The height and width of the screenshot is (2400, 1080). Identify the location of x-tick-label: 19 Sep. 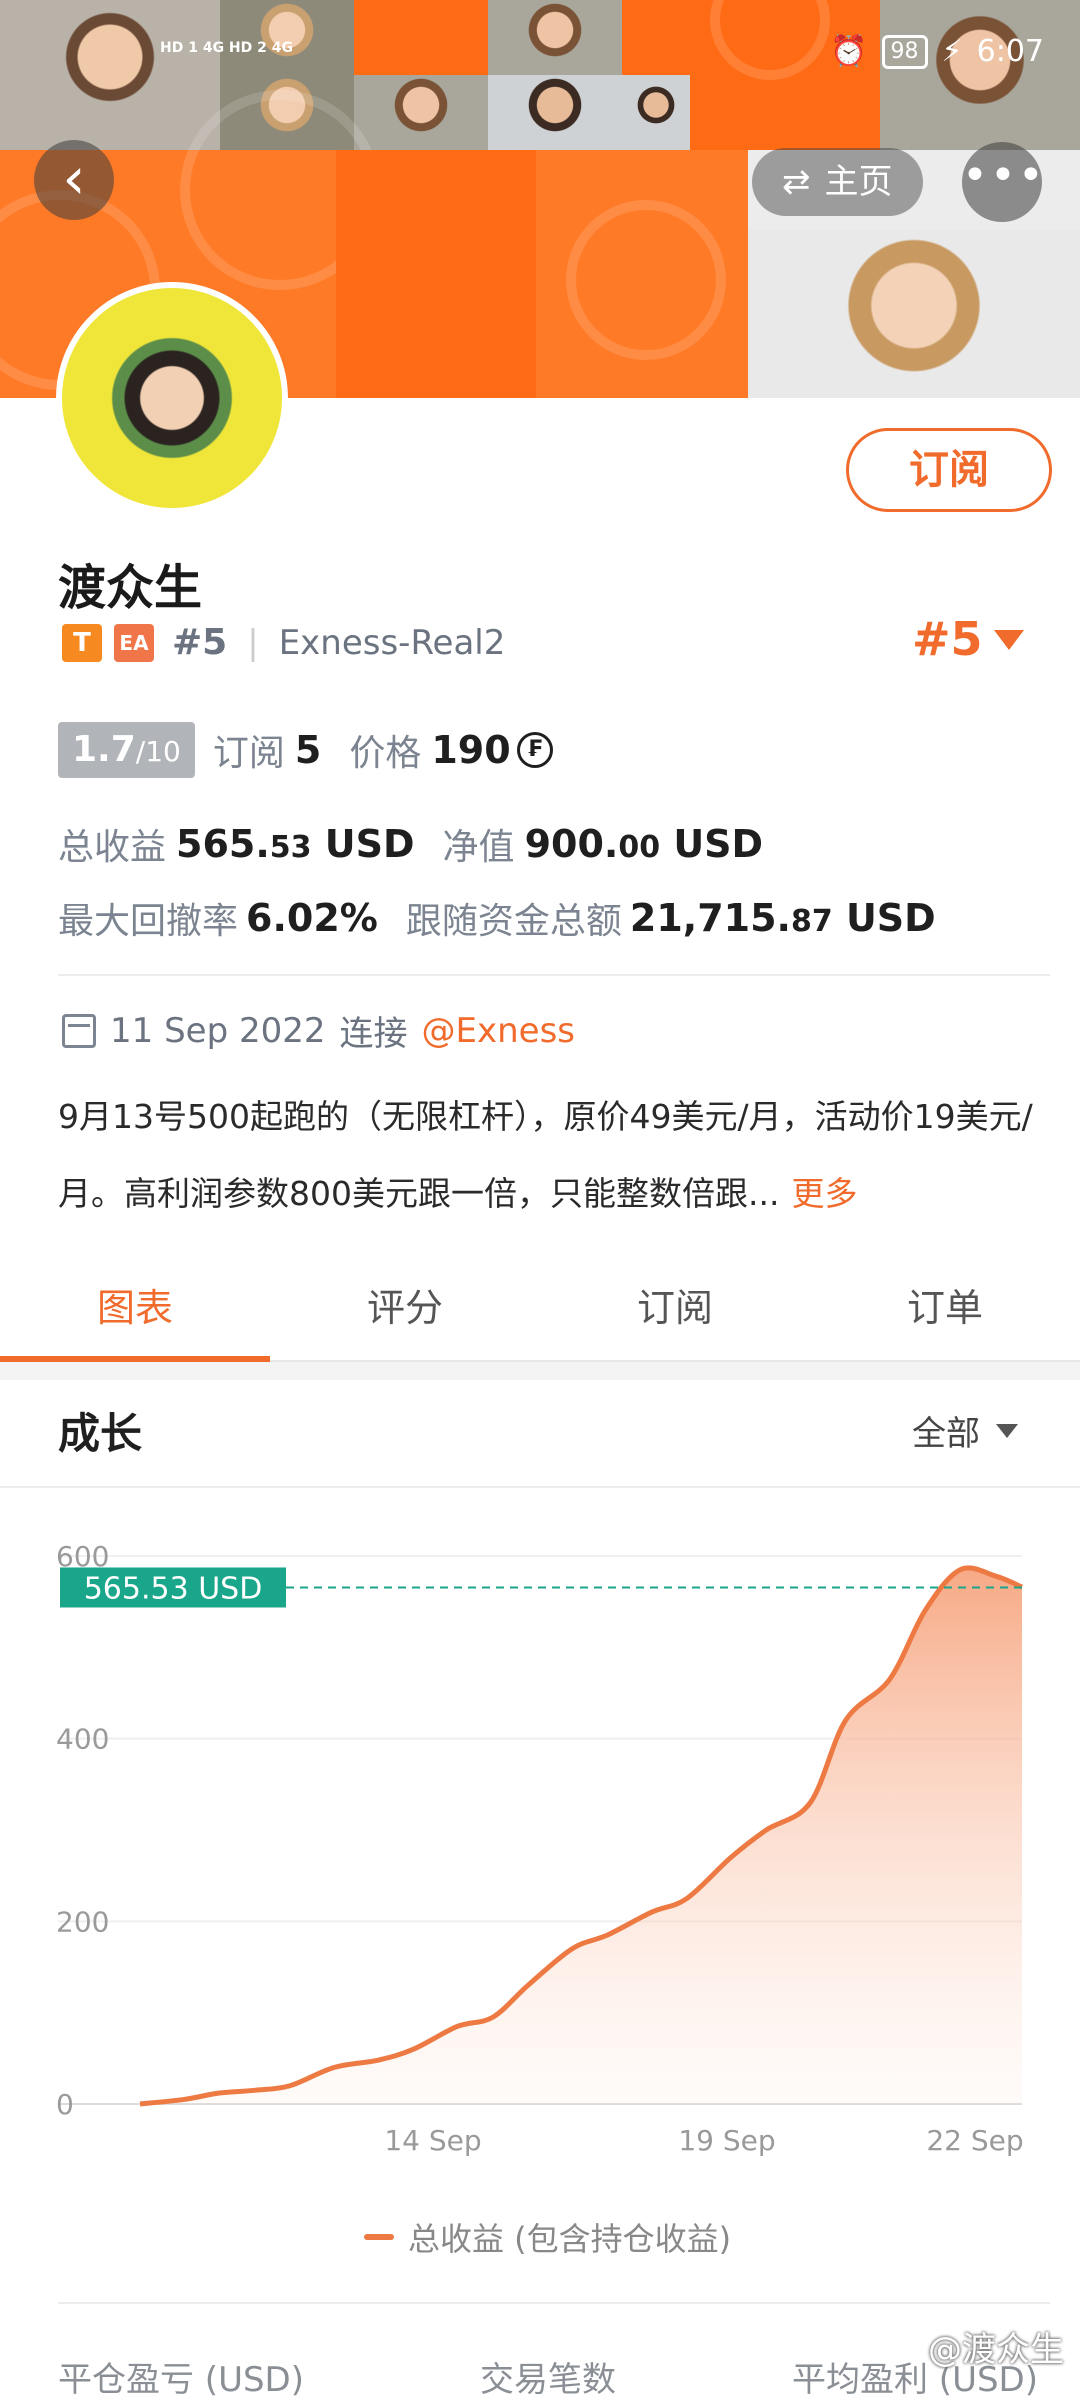
(726, 2140).